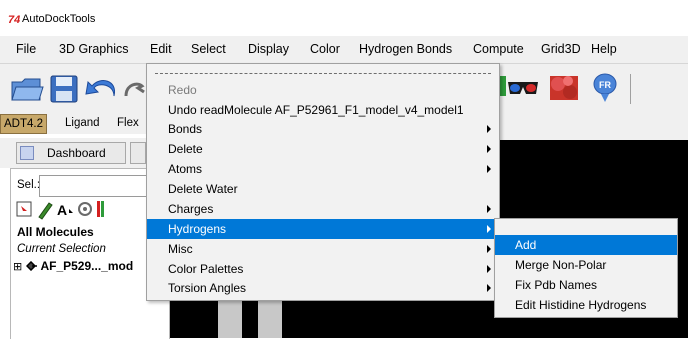 Image resolution: width=688 pixels, height=339 pixels. I want to click on svg-text: FR, so click(605, 85).